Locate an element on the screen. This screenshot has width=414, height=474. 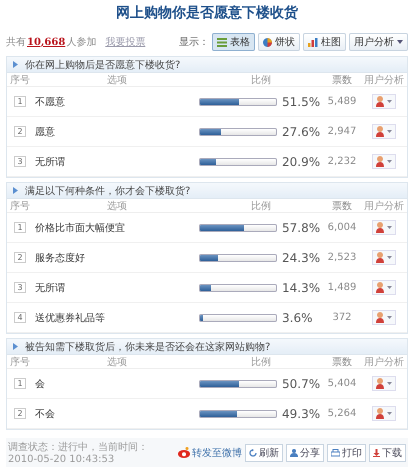
vote-count: 372 is located at coordinates (342, 317).